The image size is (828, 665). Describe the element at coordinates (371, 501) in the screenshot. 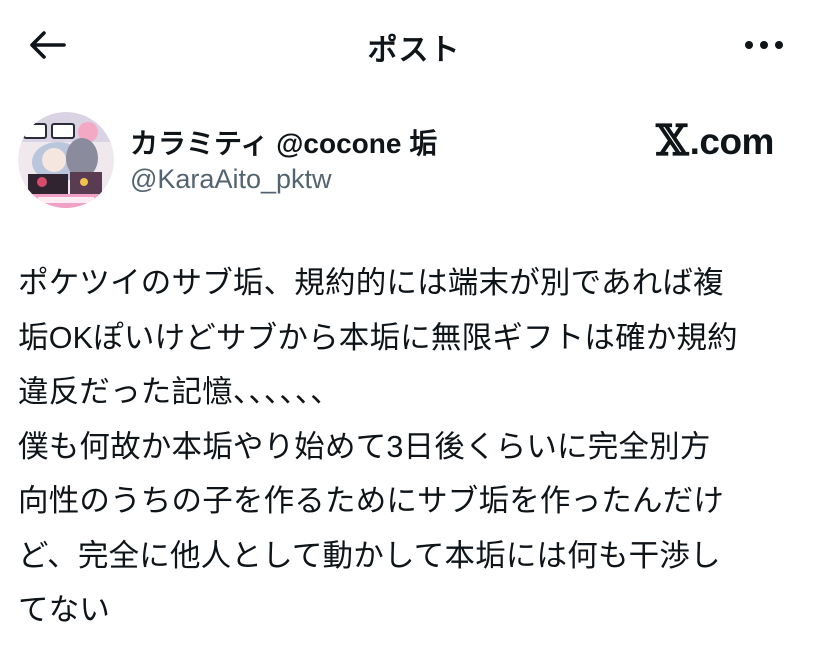

I see `post-line: 向性のうちの子を作るためにサブ垢を作ったんだけ` at that location.